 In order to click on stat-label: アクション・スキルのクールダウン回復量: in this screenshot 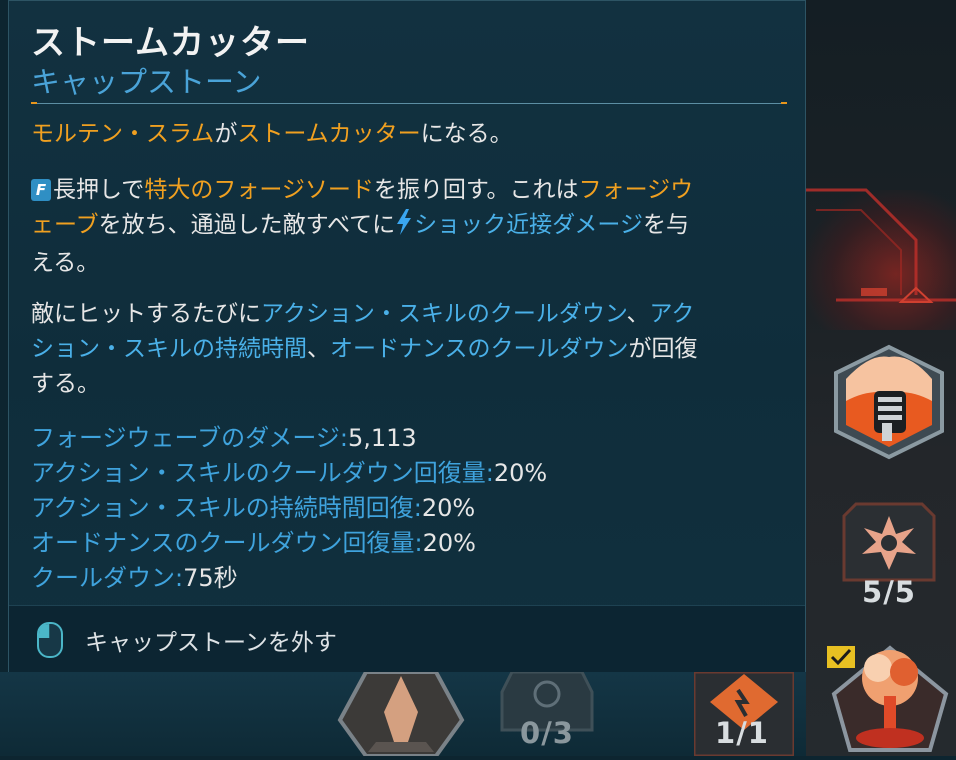, I will do `click(262, 473)`.